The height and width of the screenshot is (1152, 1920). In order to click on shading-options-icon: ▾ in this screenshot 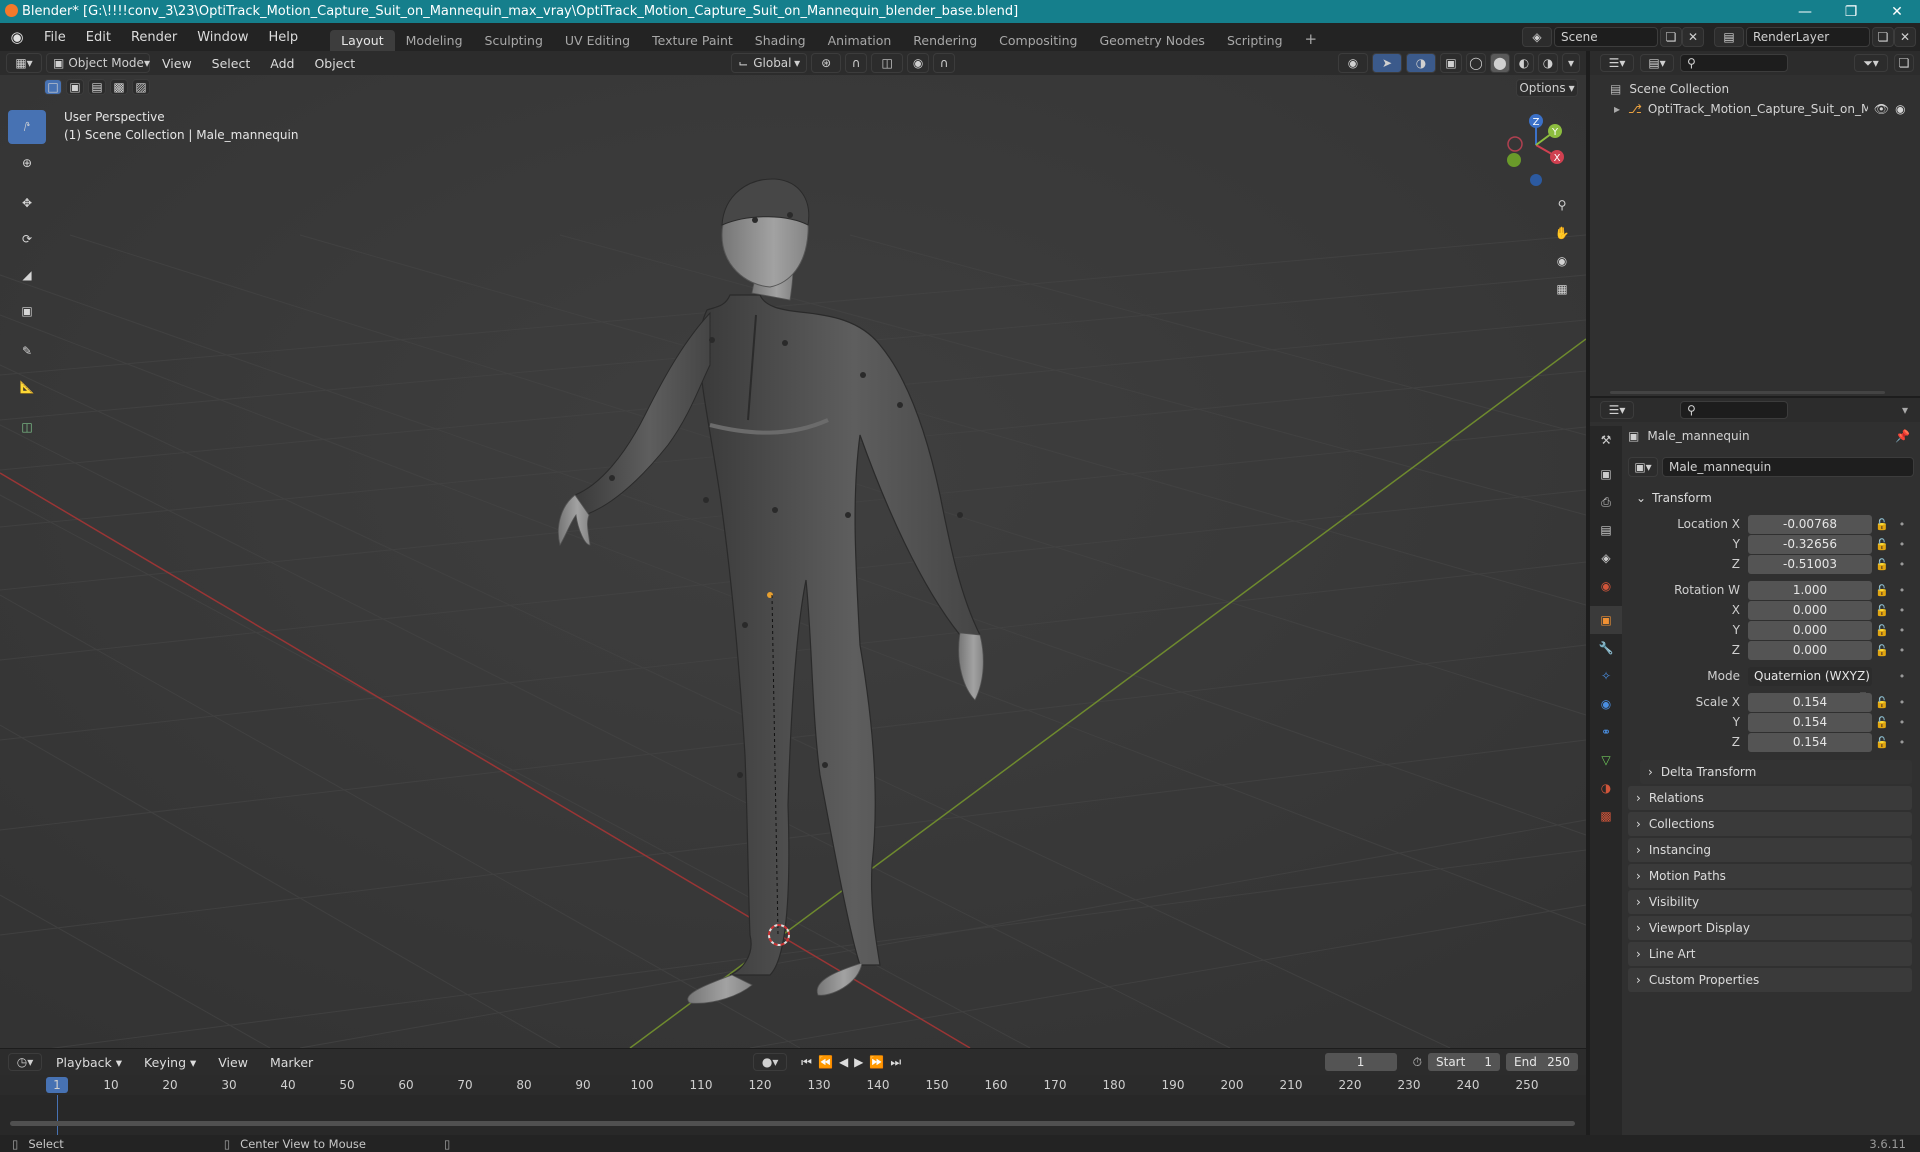, I will do `click(1571, 63)`.